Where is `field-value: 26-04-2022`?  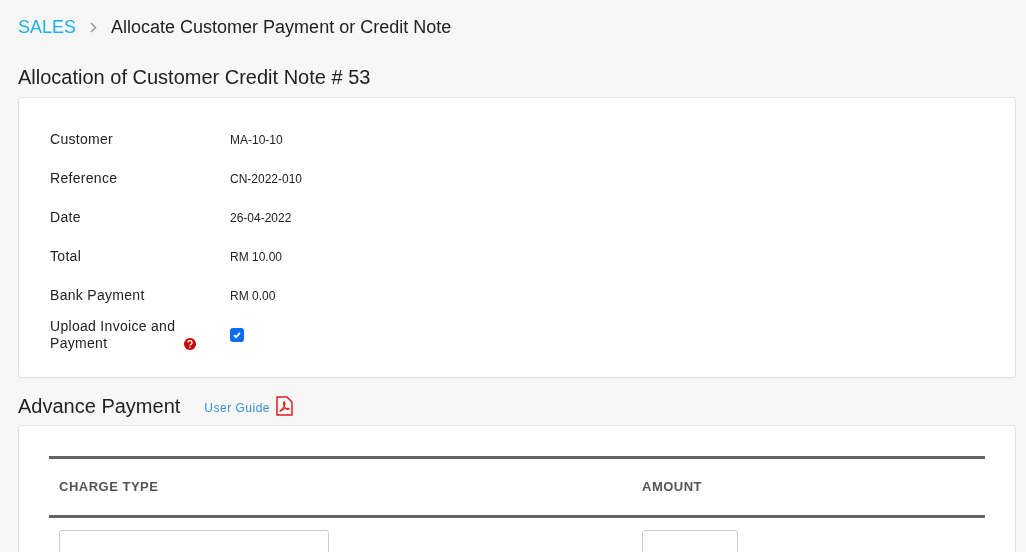
field-value: 26-04-2022 is located at coordinates (261, 218).